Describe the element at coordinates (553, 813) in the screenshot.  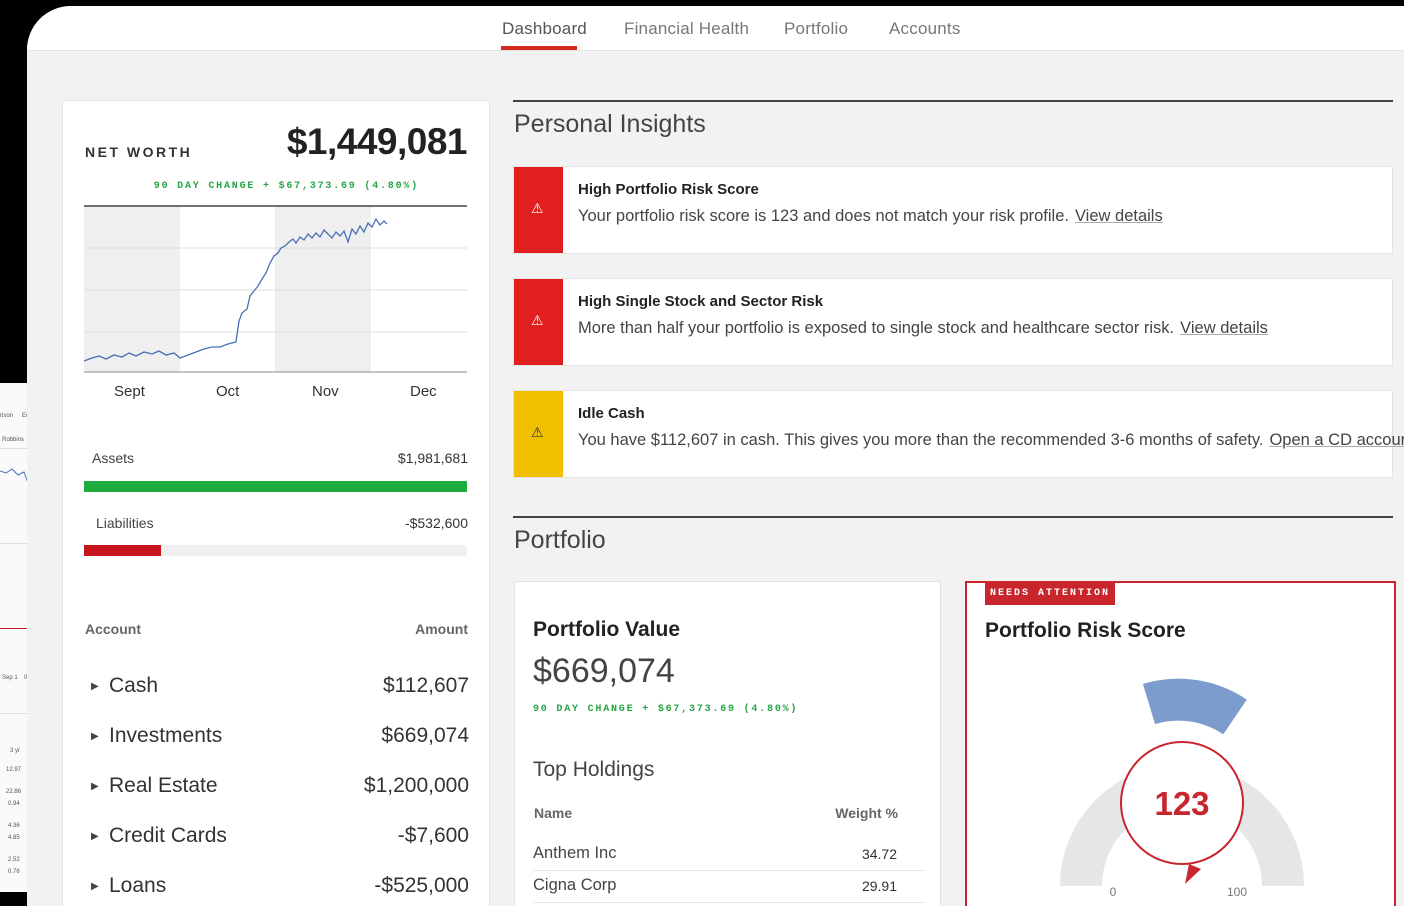
I see `holdings-name-header: Name` at that location.